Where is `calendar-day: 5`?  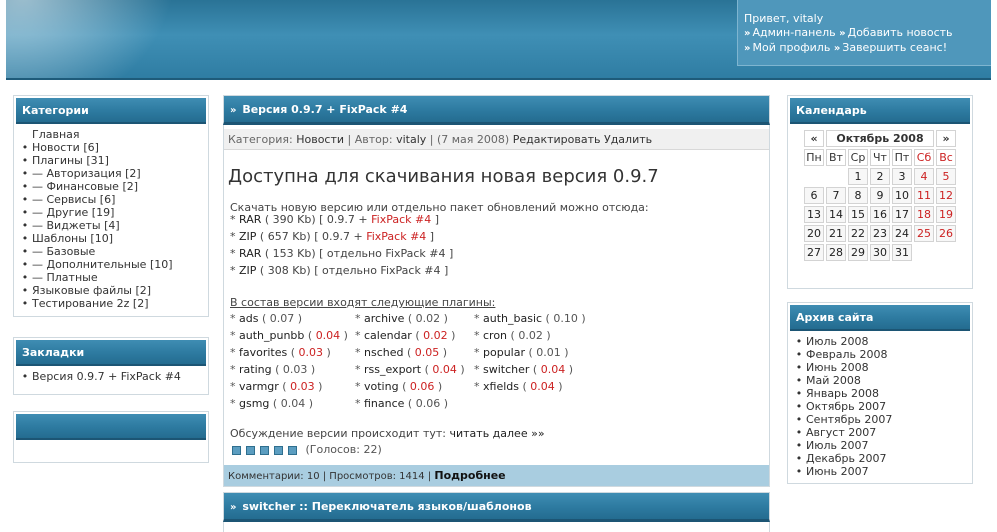 calendar-day: 5 is located at coordinates (946, 176).